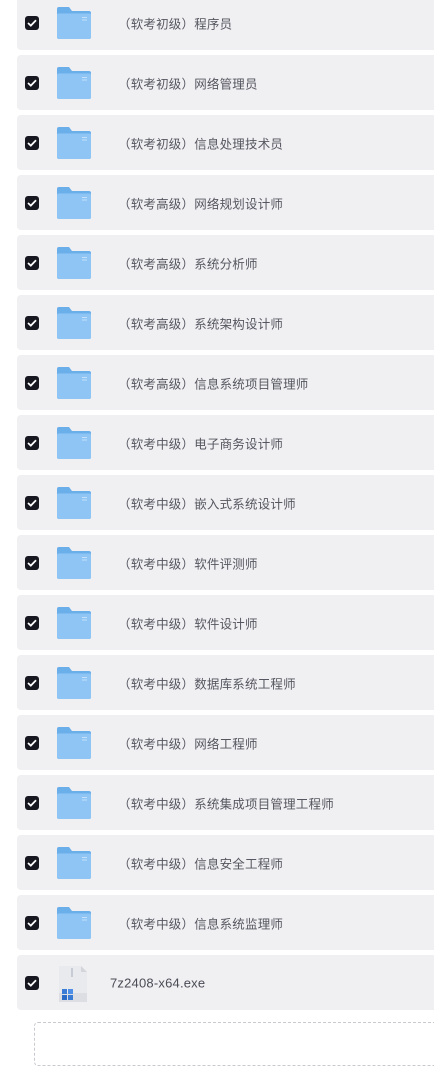 The width and height of the screenshot is (434, 1070). Describe the element at coordinates (201, 324) in the screenshot. I see `file-name: （软考高级）系统架构设计师` at that location.